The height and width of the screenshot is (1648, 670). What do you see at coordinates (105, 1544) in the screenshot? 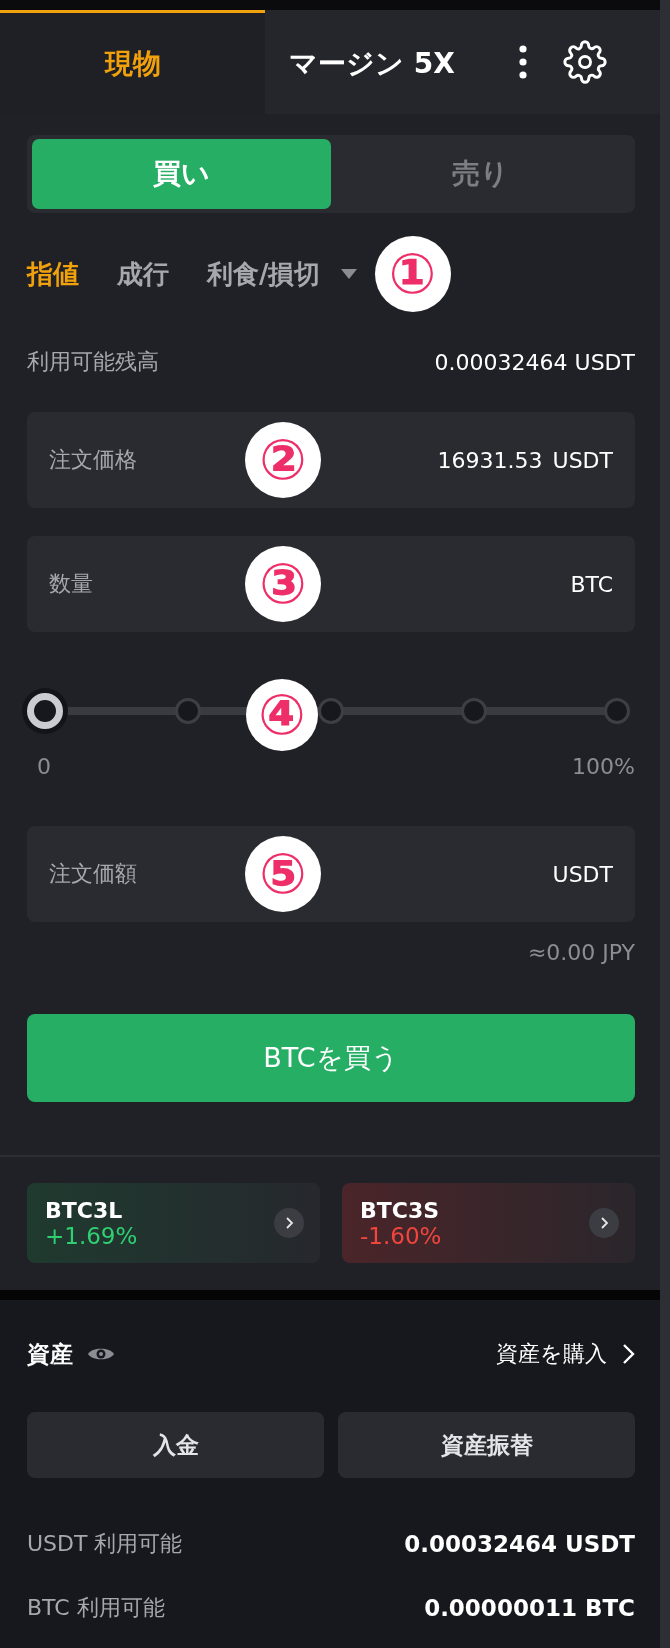
I see `asset-label: USDT 利用可能` at bounding box center [105, 1544].